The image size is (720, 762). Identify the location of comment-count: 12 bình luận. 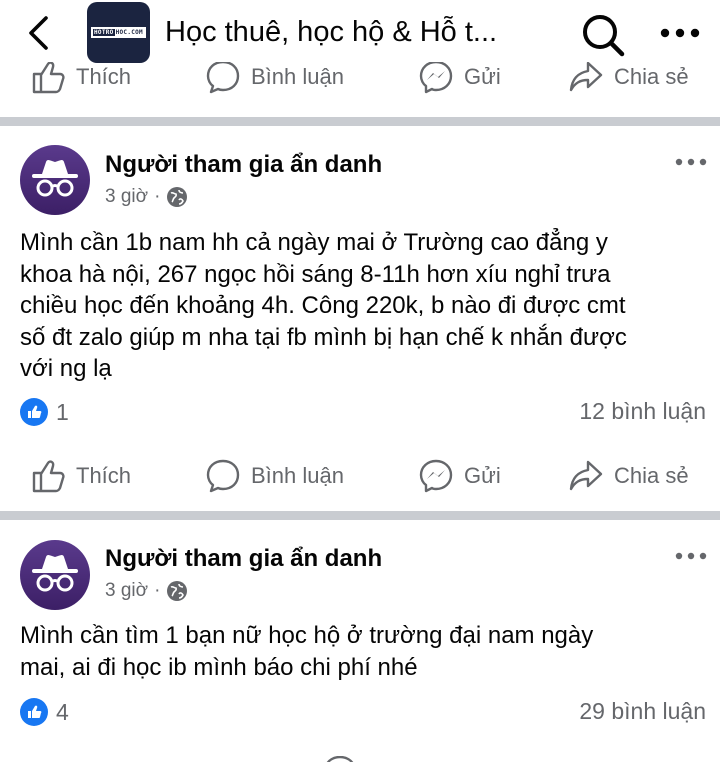
(642, 411).